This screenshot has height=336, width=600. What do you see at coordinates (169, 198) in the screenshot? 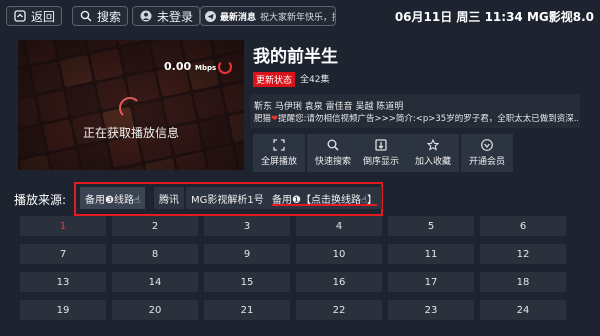
I see `source-chip-tencent: 腾讯` at bounding box center [169, 198].